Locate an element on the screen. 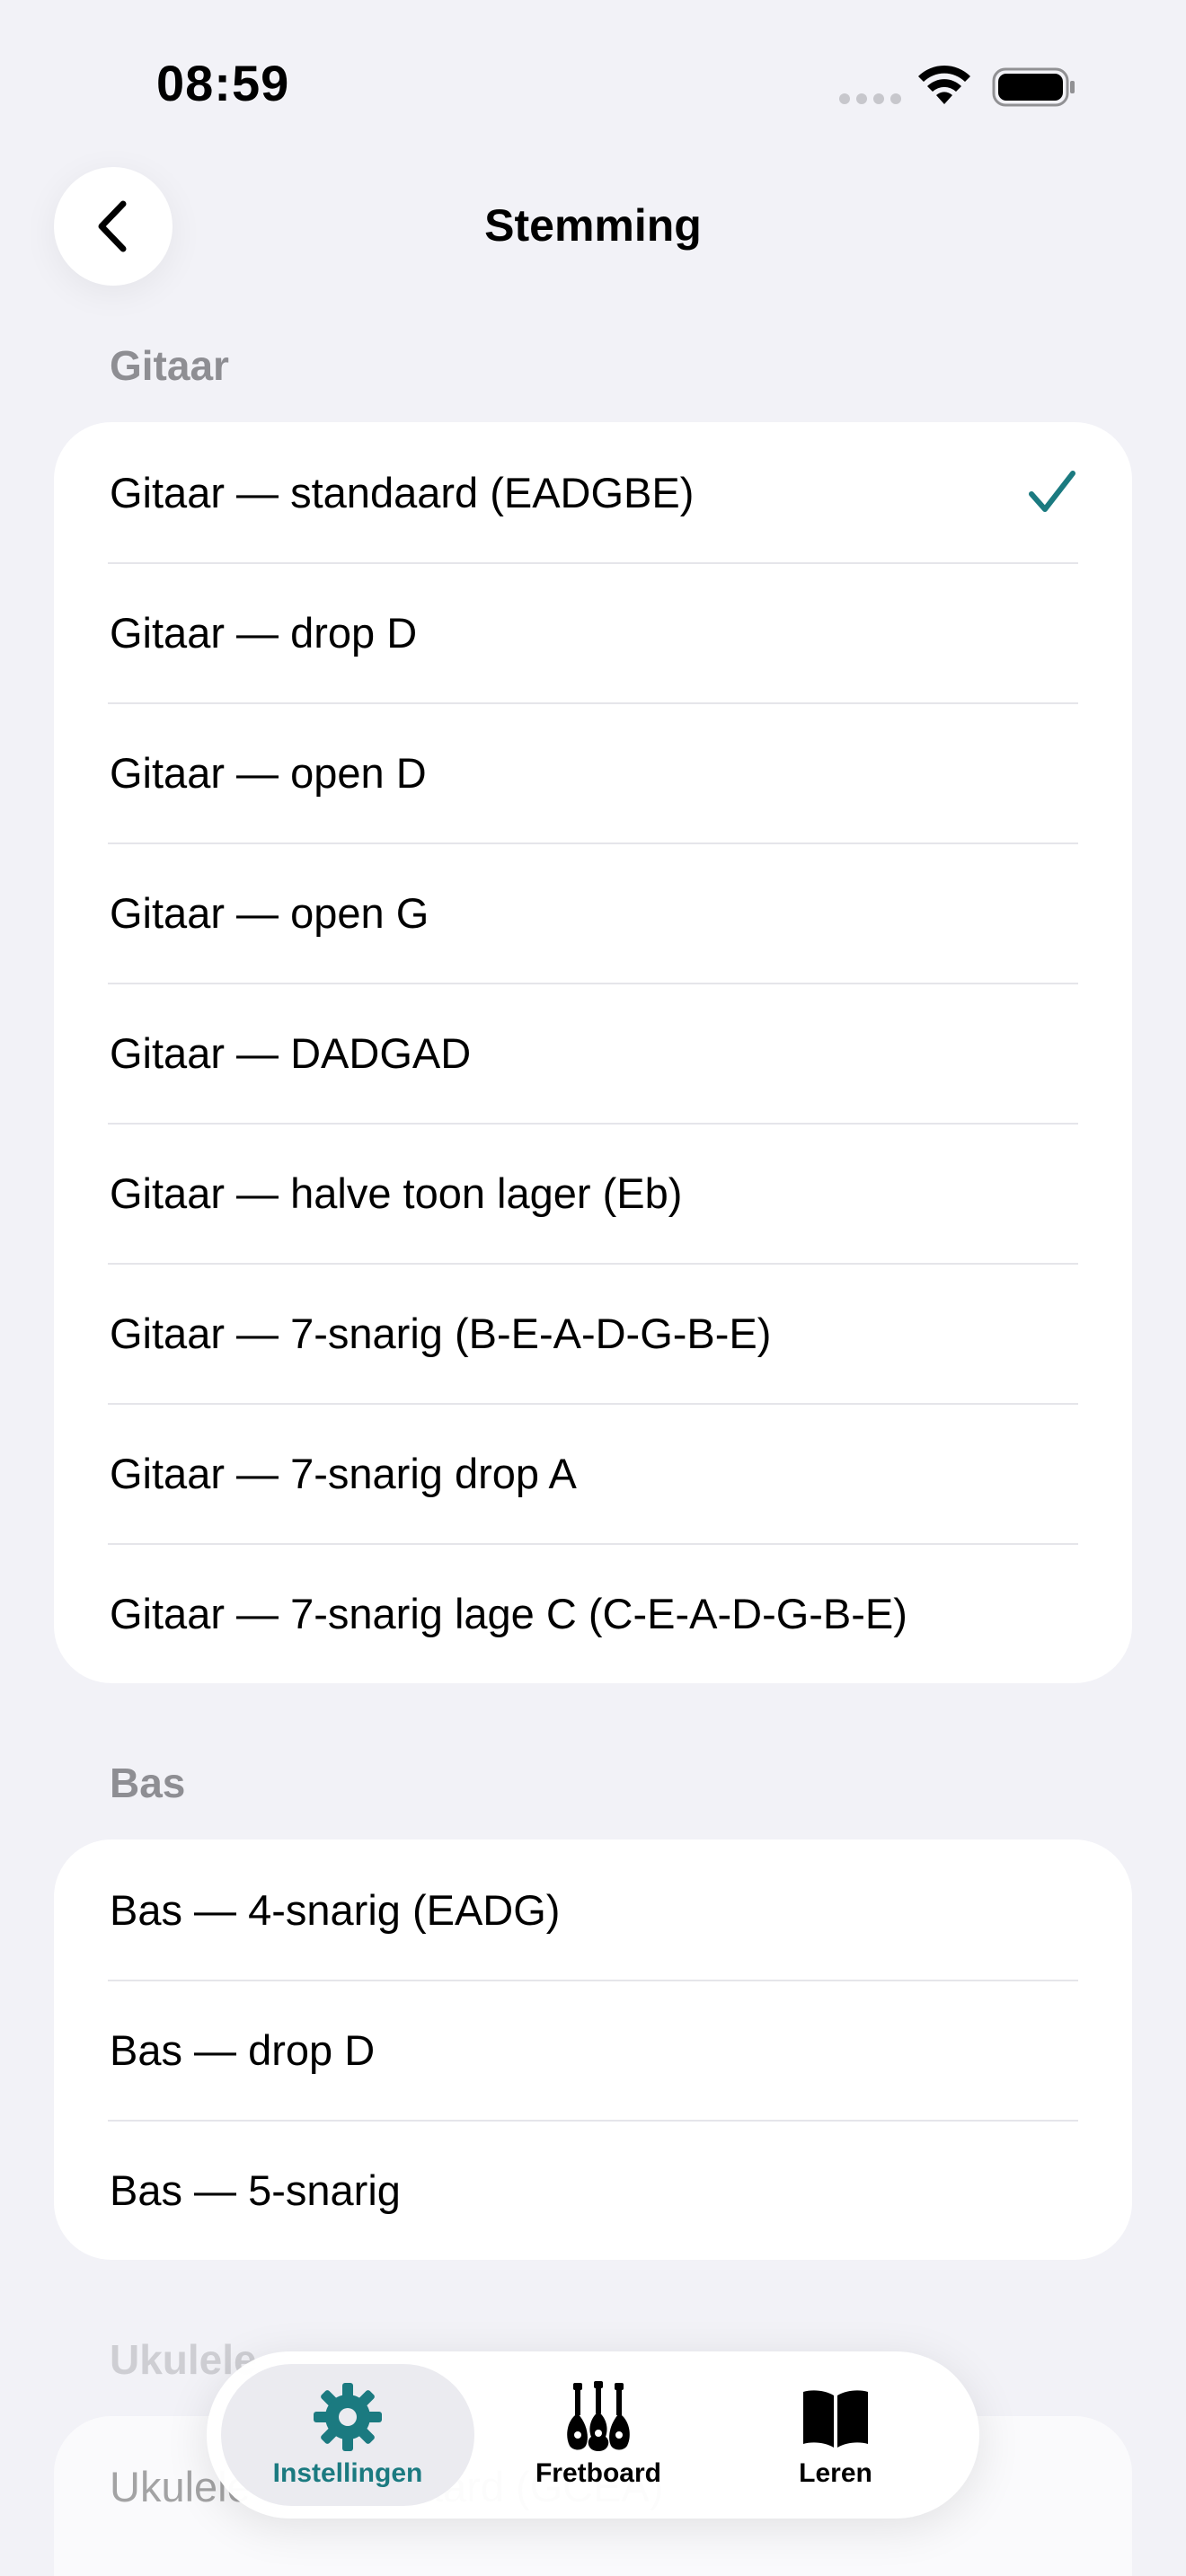 This screenshot has height=2576, width=1186. tuning-label: Gitaar — 7-snarig (B-E-A-D-G-B-E) is located at coordinates (441, 1333).